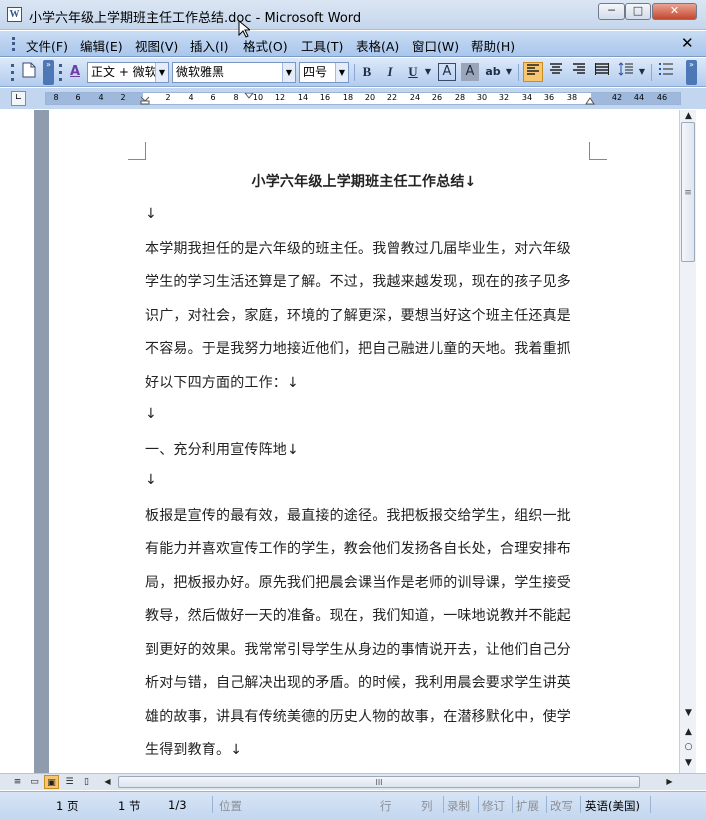 The width and height of the screenshot is (706, 819). Describe the element at coordinates (358, 349) in the screenshot. I see `body-text-line: 不容易。于是我努力地接近他们，把自己融进儿童的天地。我着重抓` at that location.